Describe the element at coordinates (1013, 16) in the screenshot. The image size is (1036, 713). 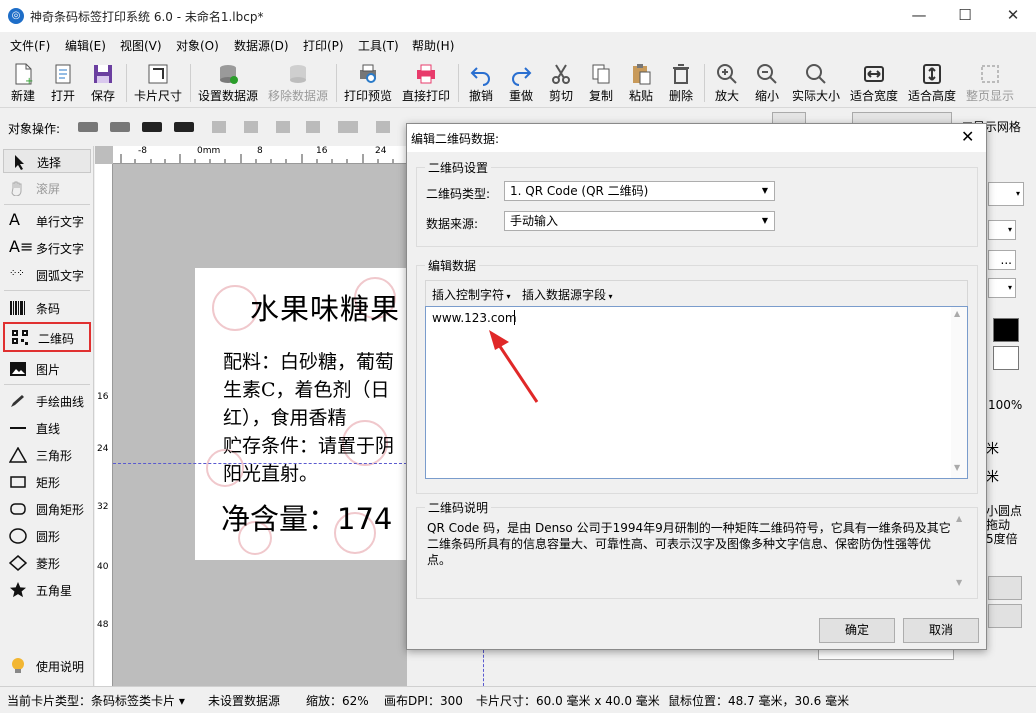
I see `close-window-button: ✕` at that location.